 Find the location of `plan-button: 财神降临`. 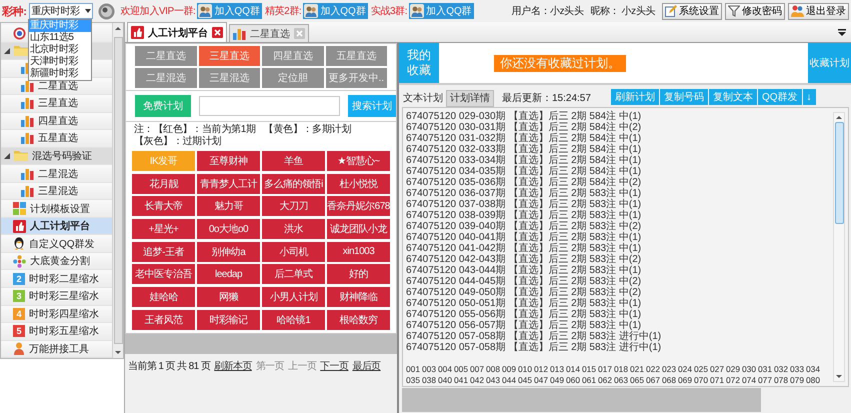

plan-button: 财神降临 is located at coordinates (358, 297).